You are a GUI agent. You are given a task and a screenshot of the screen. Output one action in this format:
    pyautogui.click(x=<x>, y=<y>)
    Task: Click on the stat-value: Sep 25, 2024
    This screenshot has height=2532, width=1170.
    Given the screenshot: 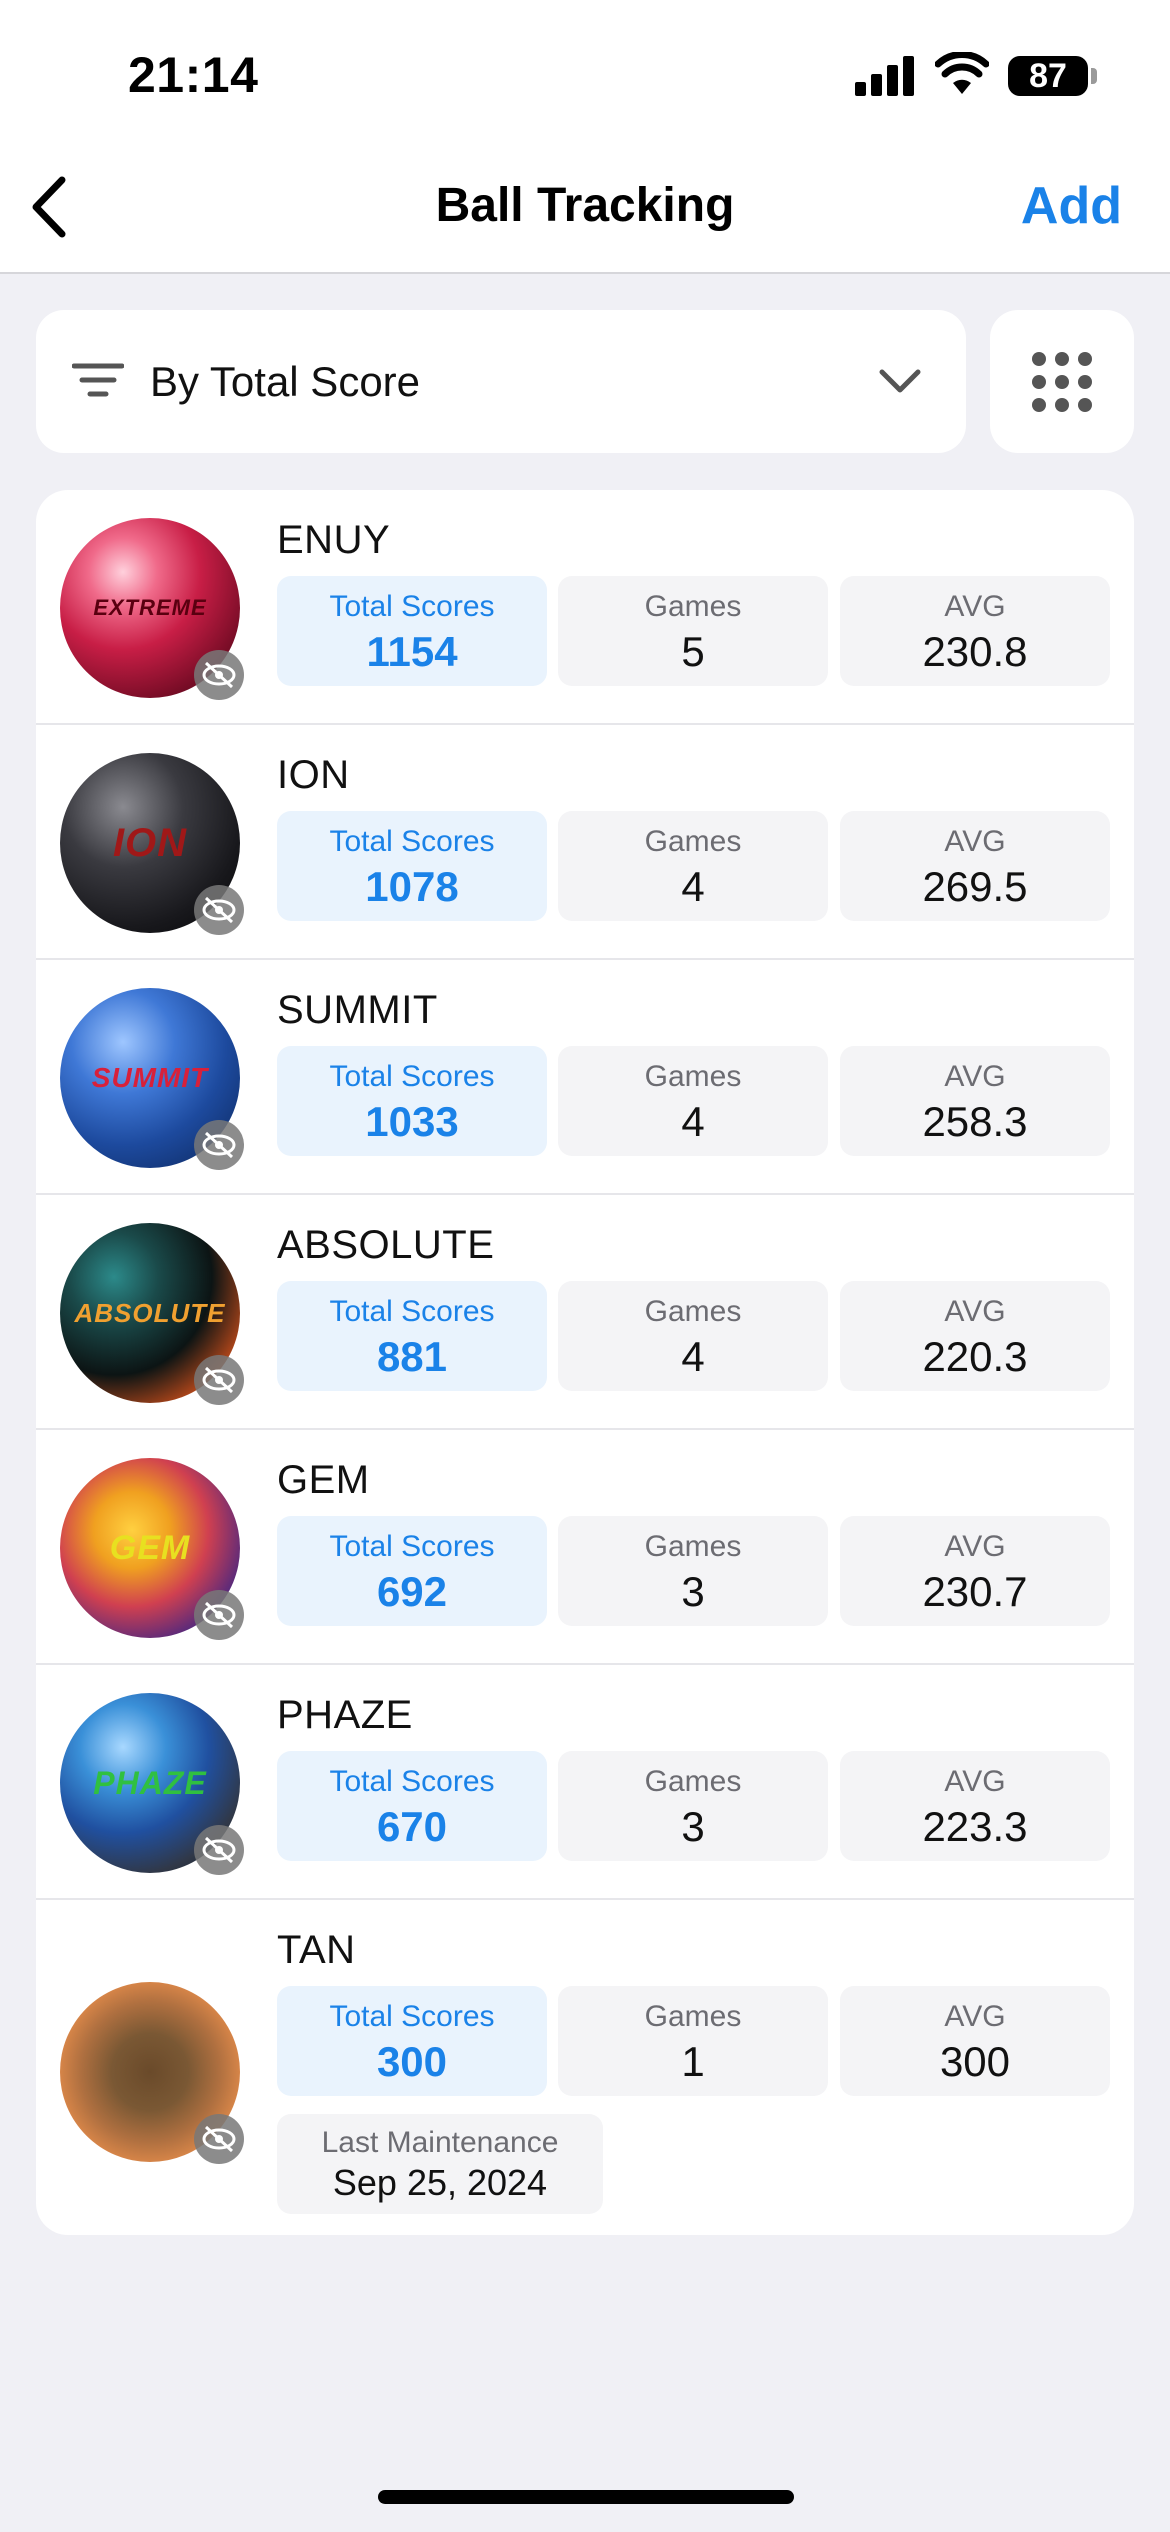 What is the action you would take?
    pyautogui.click(x=440, y=2182)
    